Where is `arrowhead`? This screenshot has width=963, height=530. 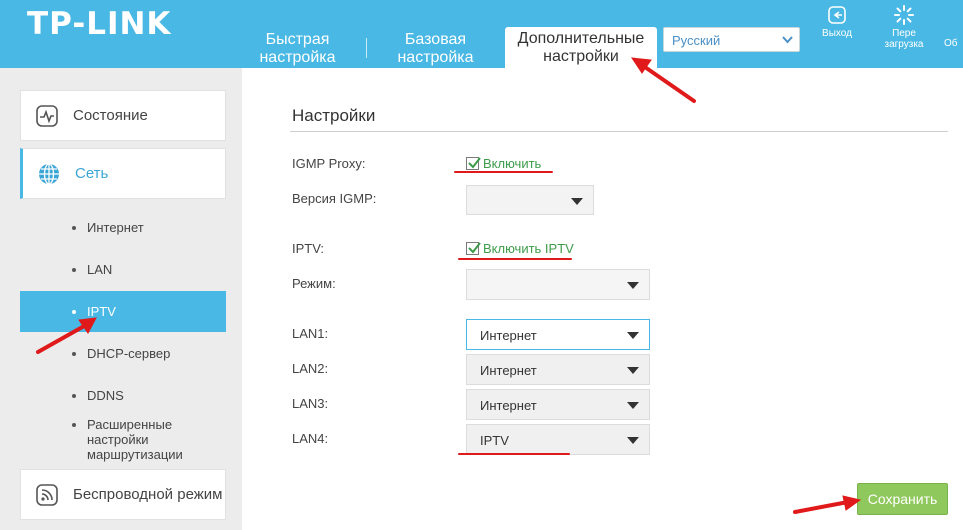
arrowhead is located at coordinates (852, 503).